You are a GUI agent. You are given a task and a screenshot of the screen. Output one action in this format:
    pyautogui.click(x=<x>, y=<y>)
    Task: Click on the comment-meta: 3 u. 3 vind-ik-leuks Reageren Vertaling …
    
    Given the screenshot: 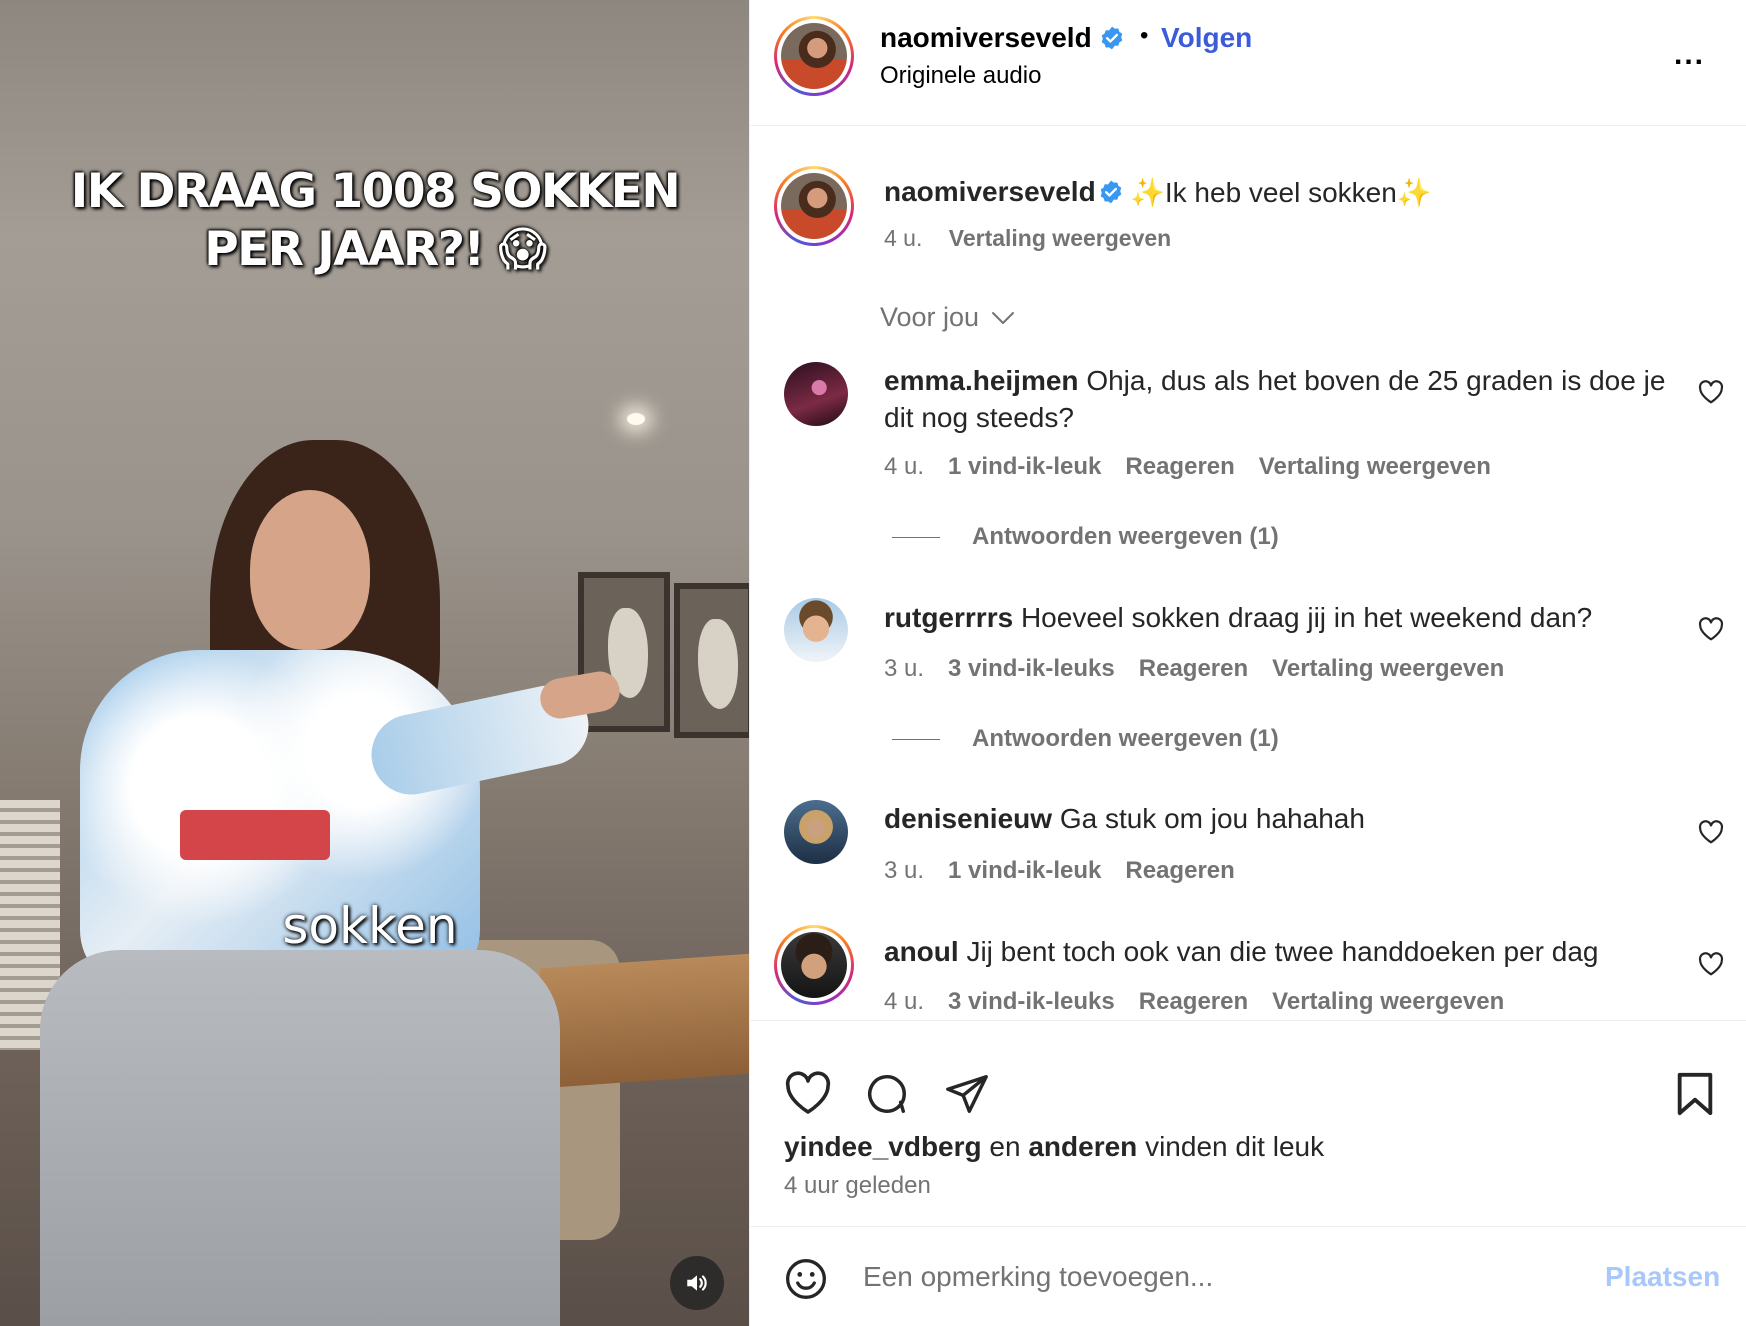 What is the action you would take?
    pyautogui.click(x=1194, y=669)
    